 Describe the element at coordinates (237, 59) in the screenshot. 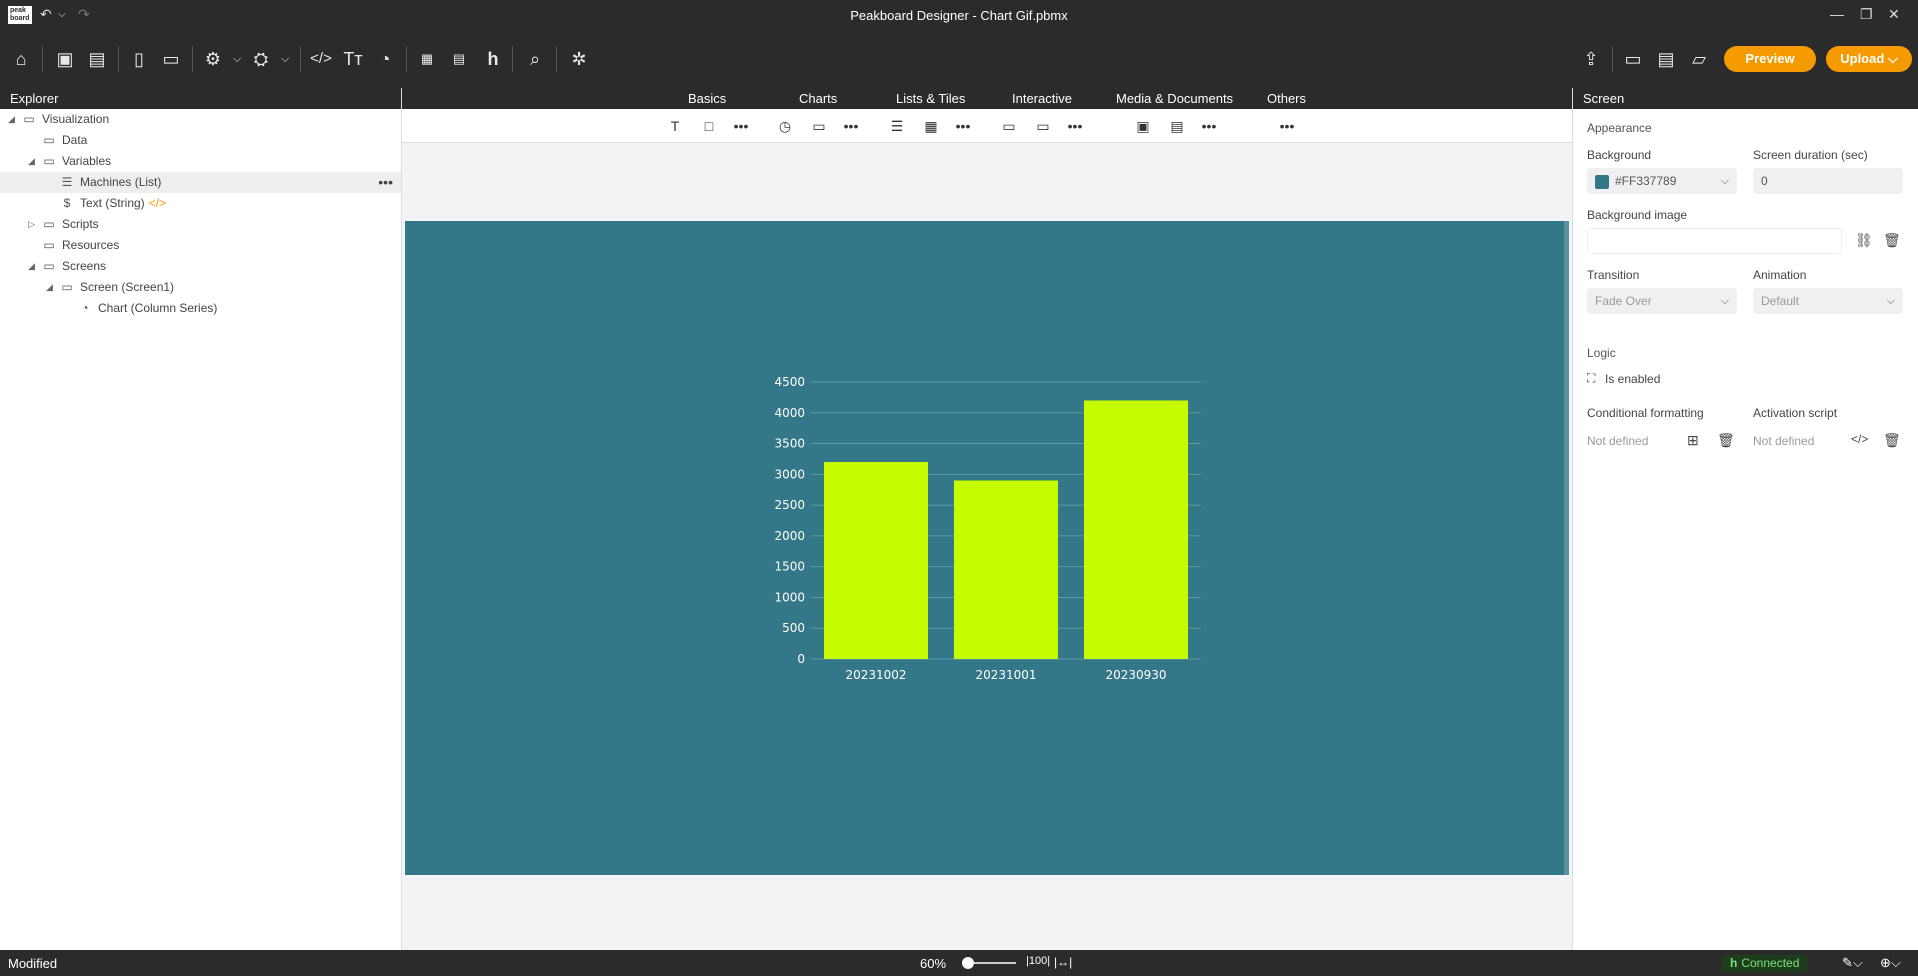

I see `settings-dropdown-icon: ⌵` at that location.